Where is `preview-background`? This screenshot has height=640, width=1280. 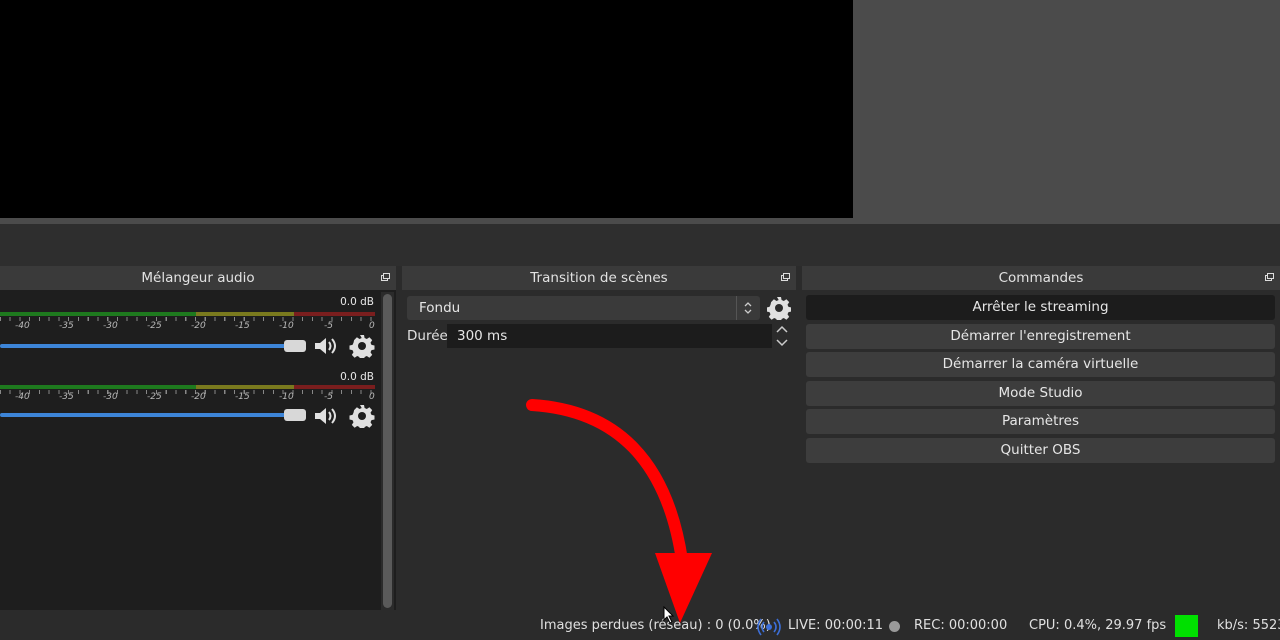
preview-background is located at coordinates (1066, 112).